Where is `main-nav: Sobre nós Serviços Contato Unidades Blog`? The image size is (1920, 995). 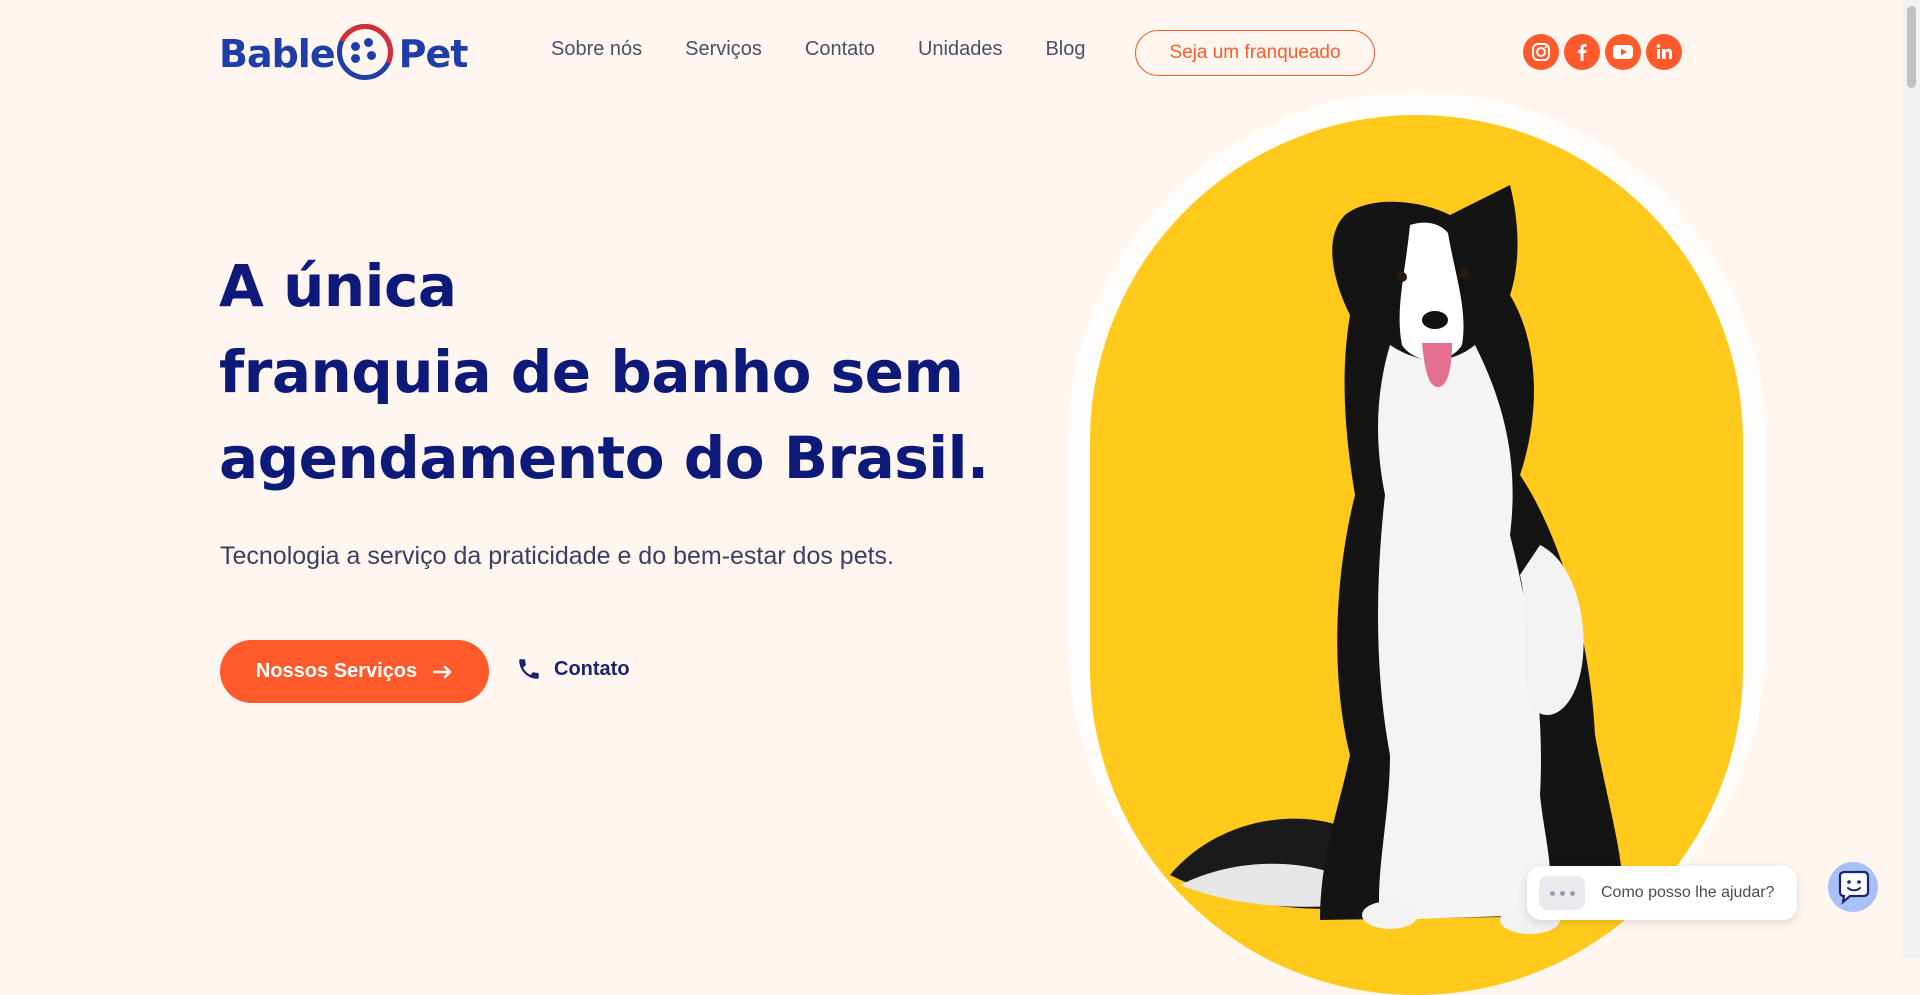
main-nav: Sobre nós Serviços Contato Unidades Blog is located at coordinates (839, 49).